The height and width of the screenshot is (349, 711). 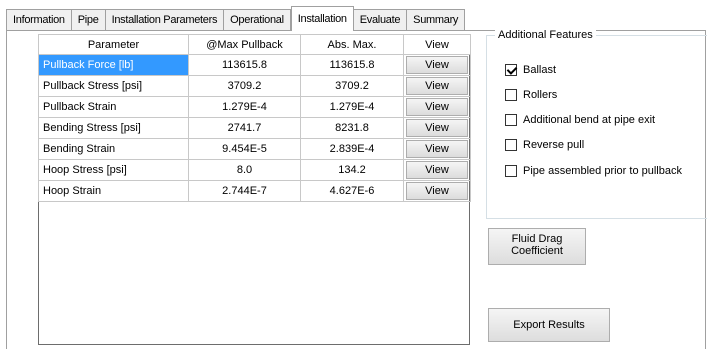 What do you see at coordinates (589, 120) in the screenshot?
I see `checkbox-label: Additional bend at pipe exit` at bounding box center [589, 120].